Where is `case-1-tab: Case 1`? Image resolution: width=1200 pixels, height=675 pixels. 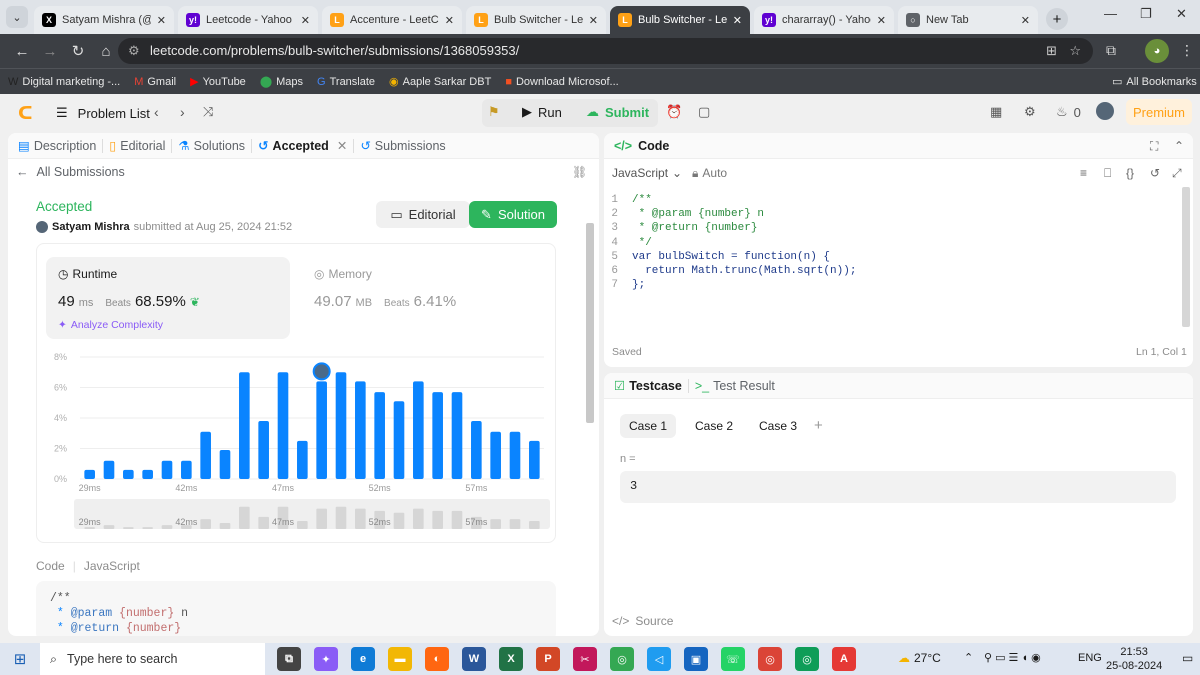
case-1-tab: Case 1 is located at coordinates (648, 426).